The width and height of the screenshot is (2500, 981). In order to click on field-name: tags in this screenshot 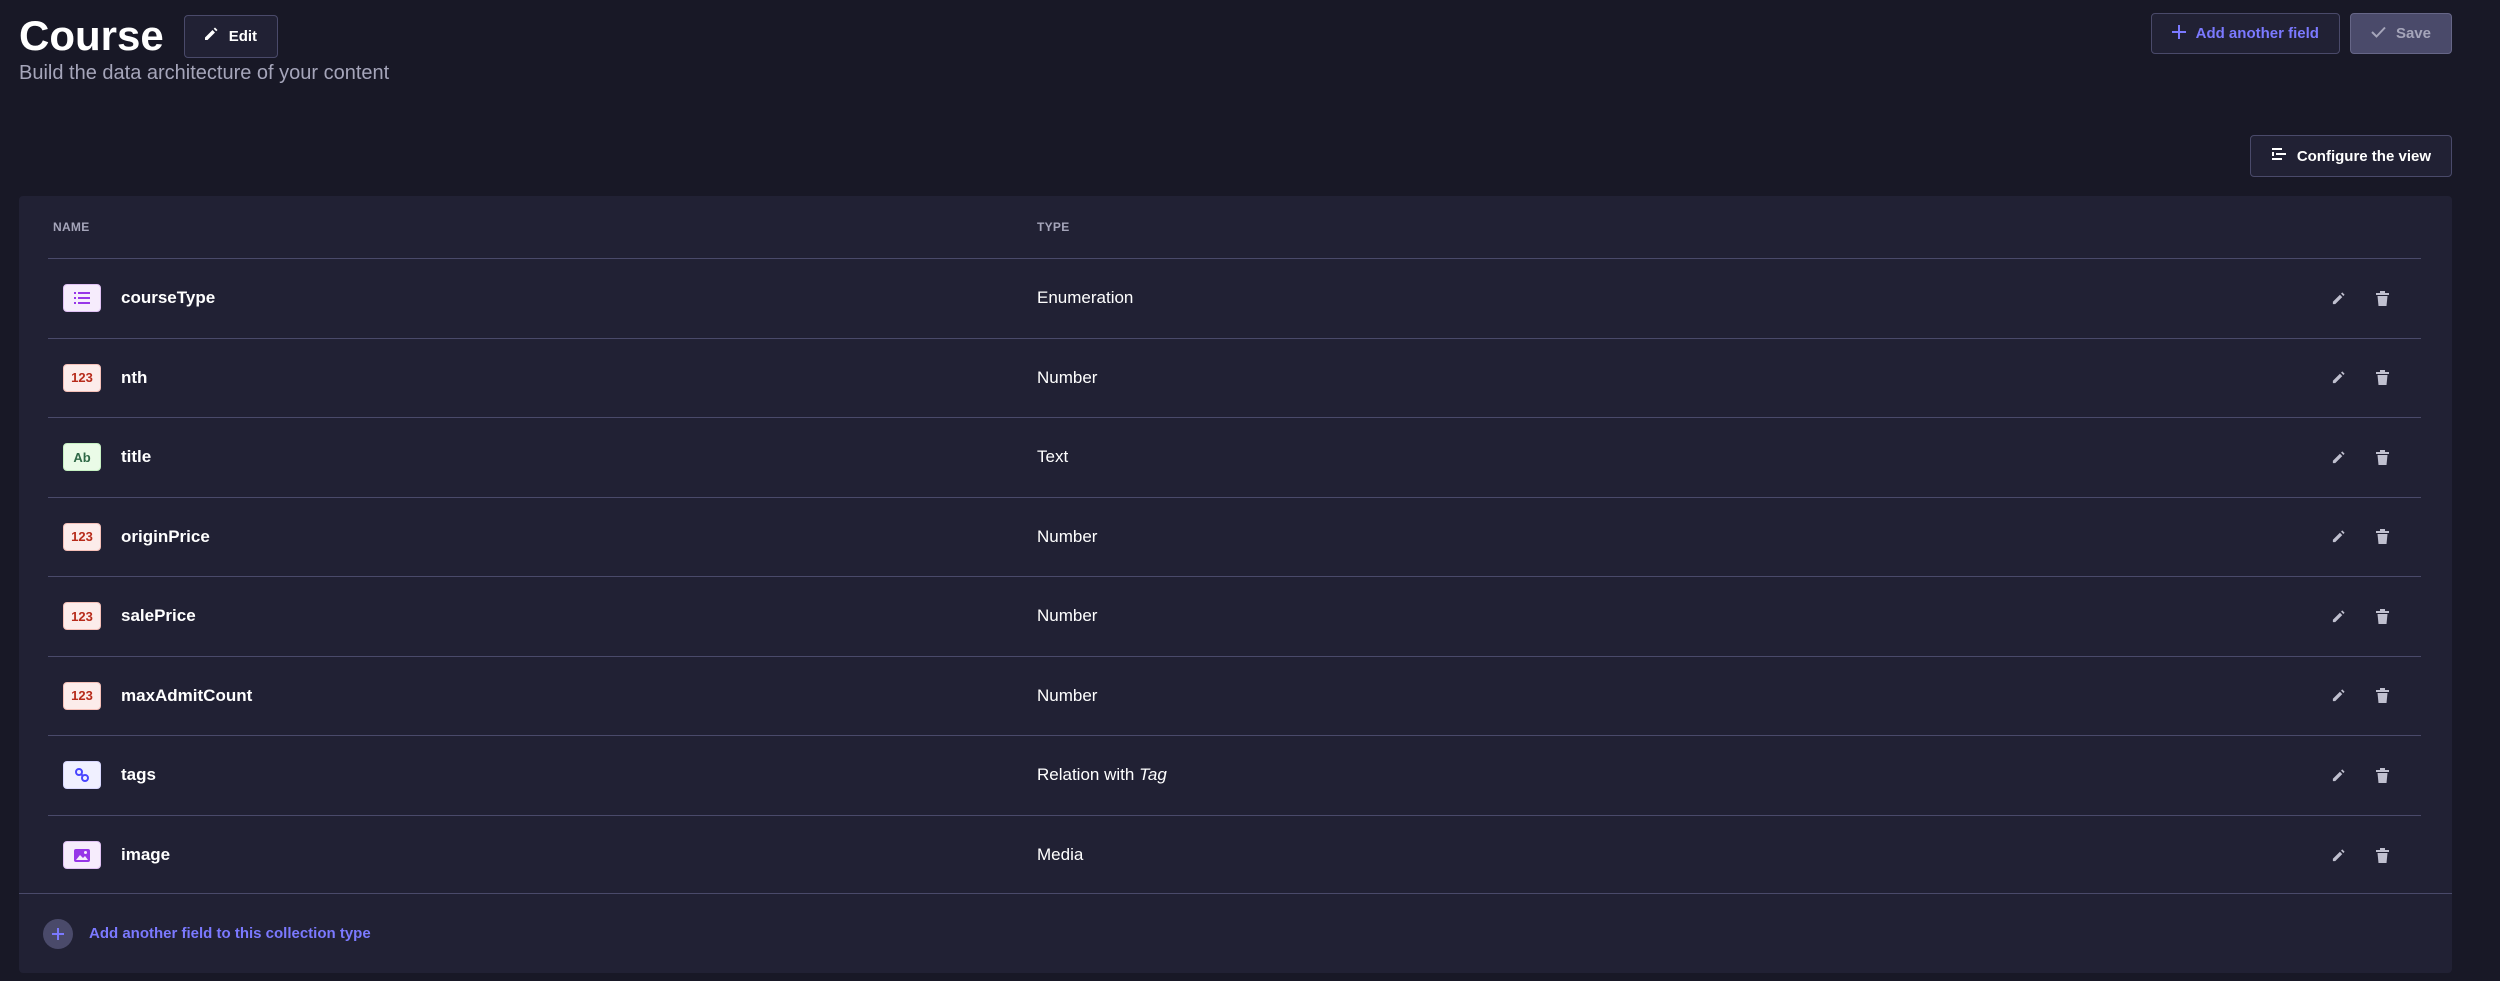, I will do `click(138, 775)`.